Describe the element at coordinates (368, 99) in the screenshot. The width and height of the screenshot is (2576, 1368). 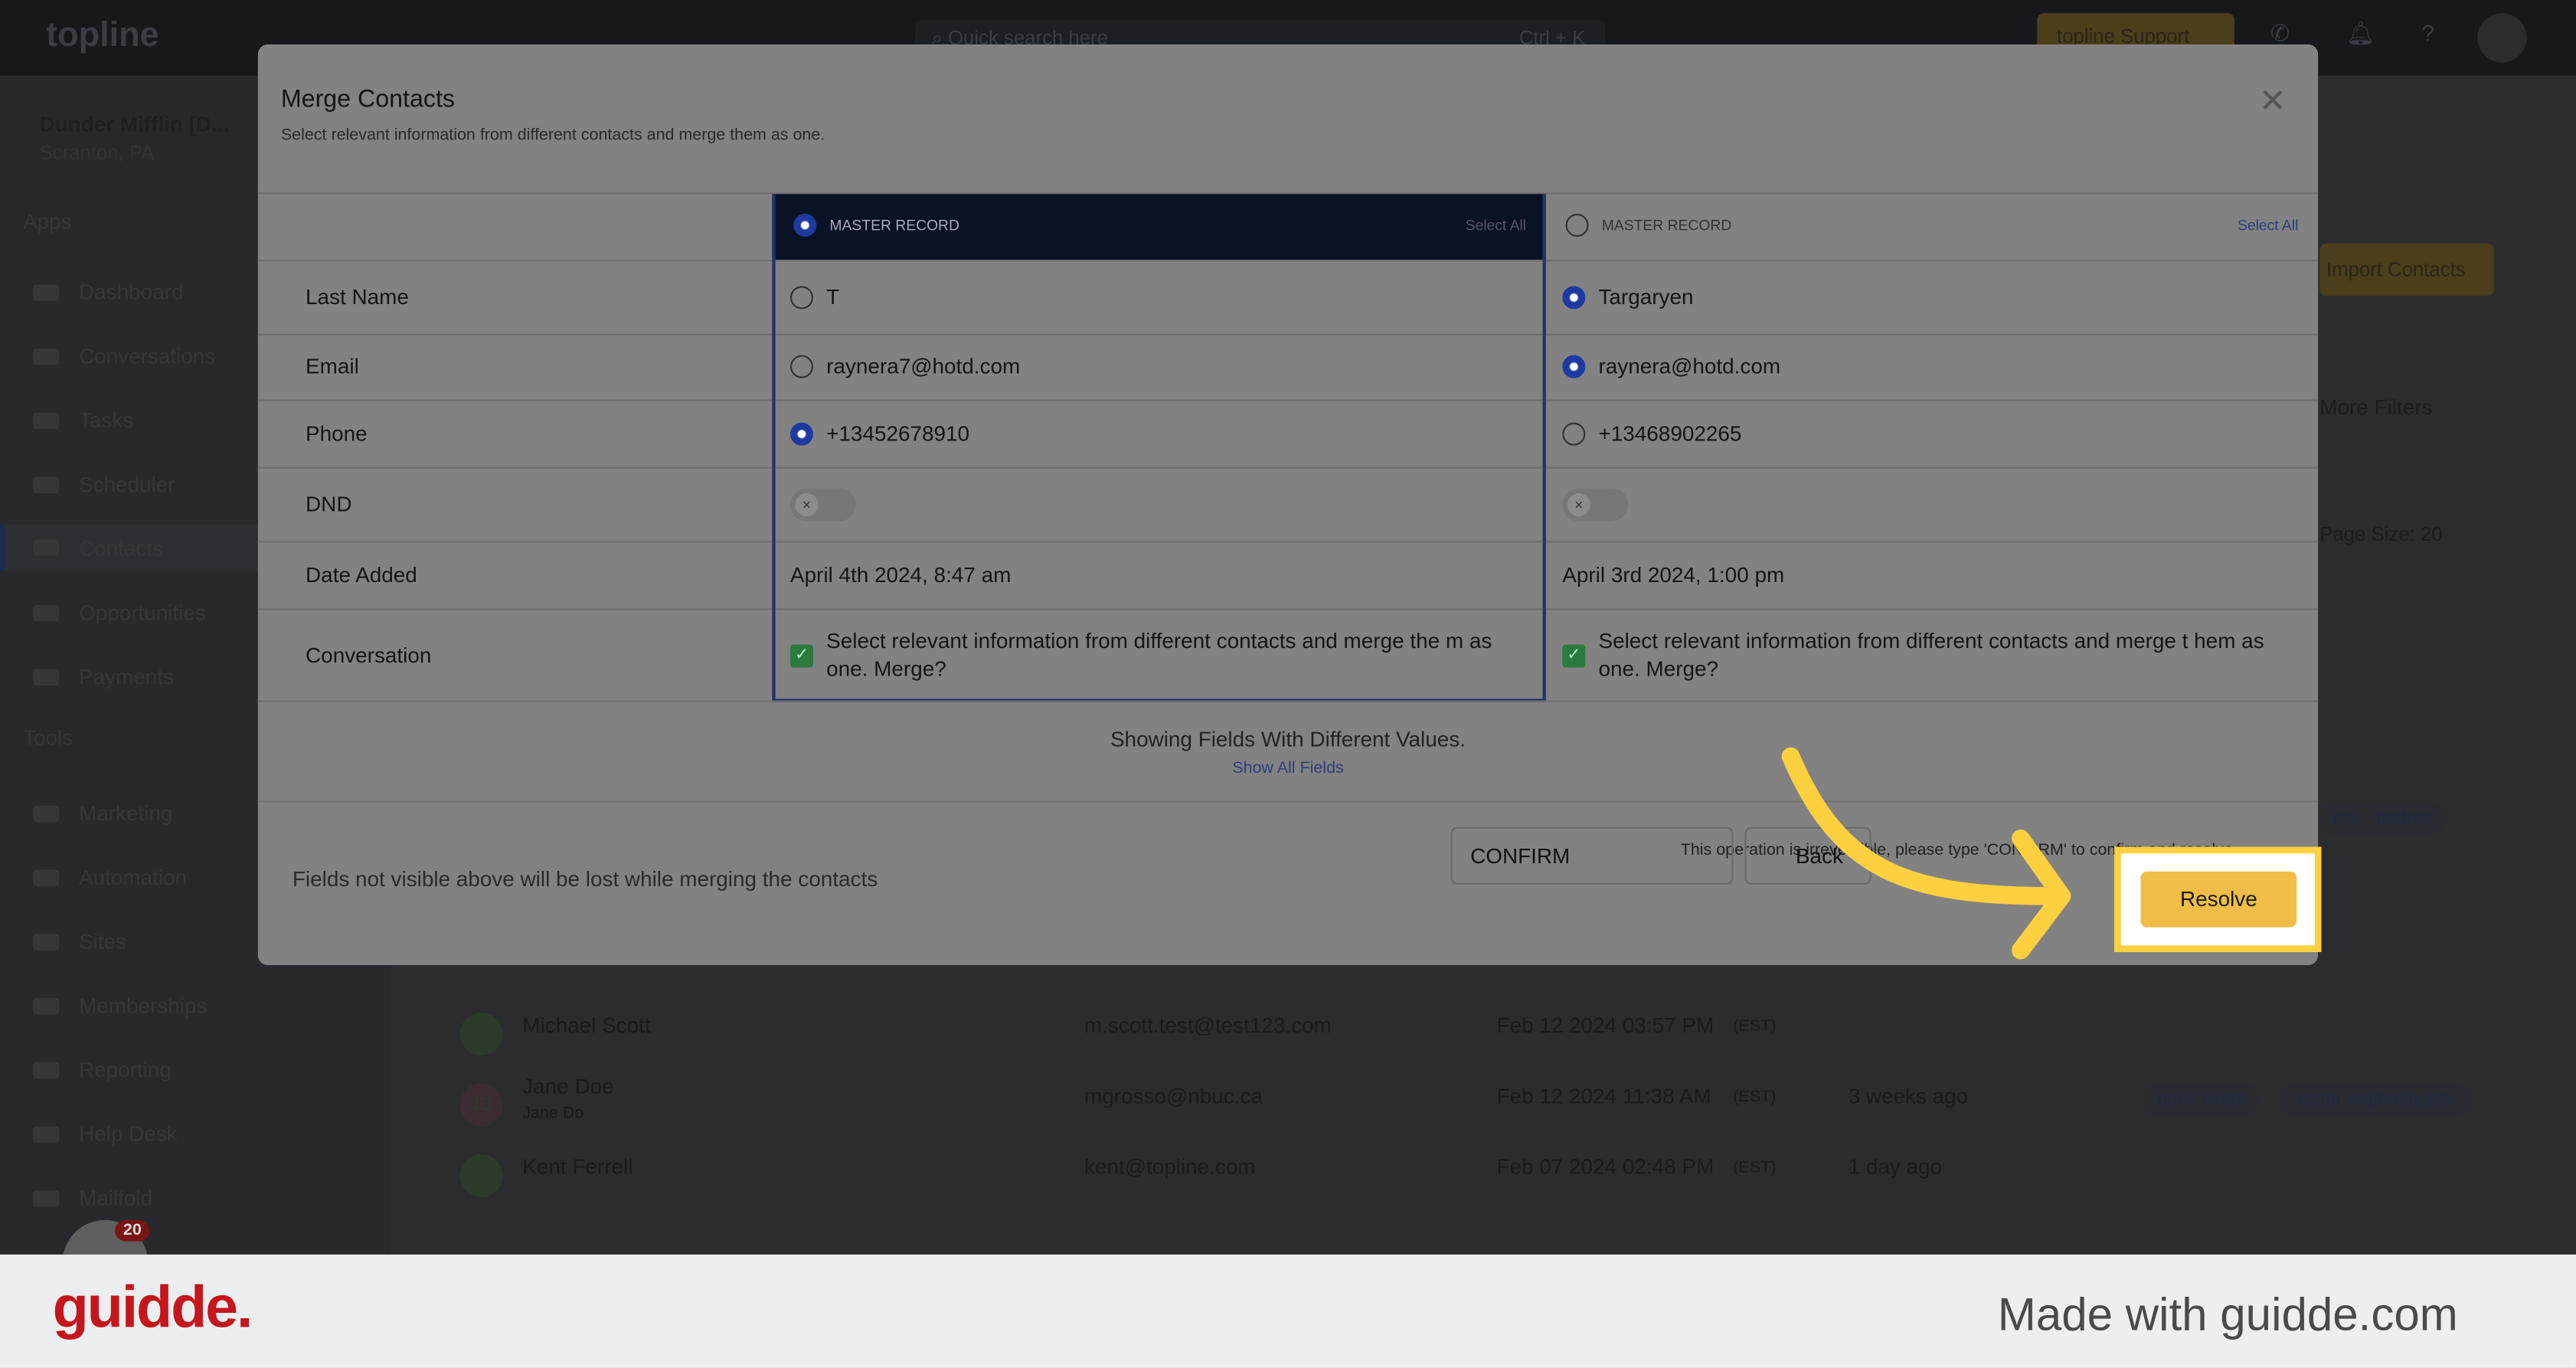
I see `modal-title: Merge Contacts` at that location.